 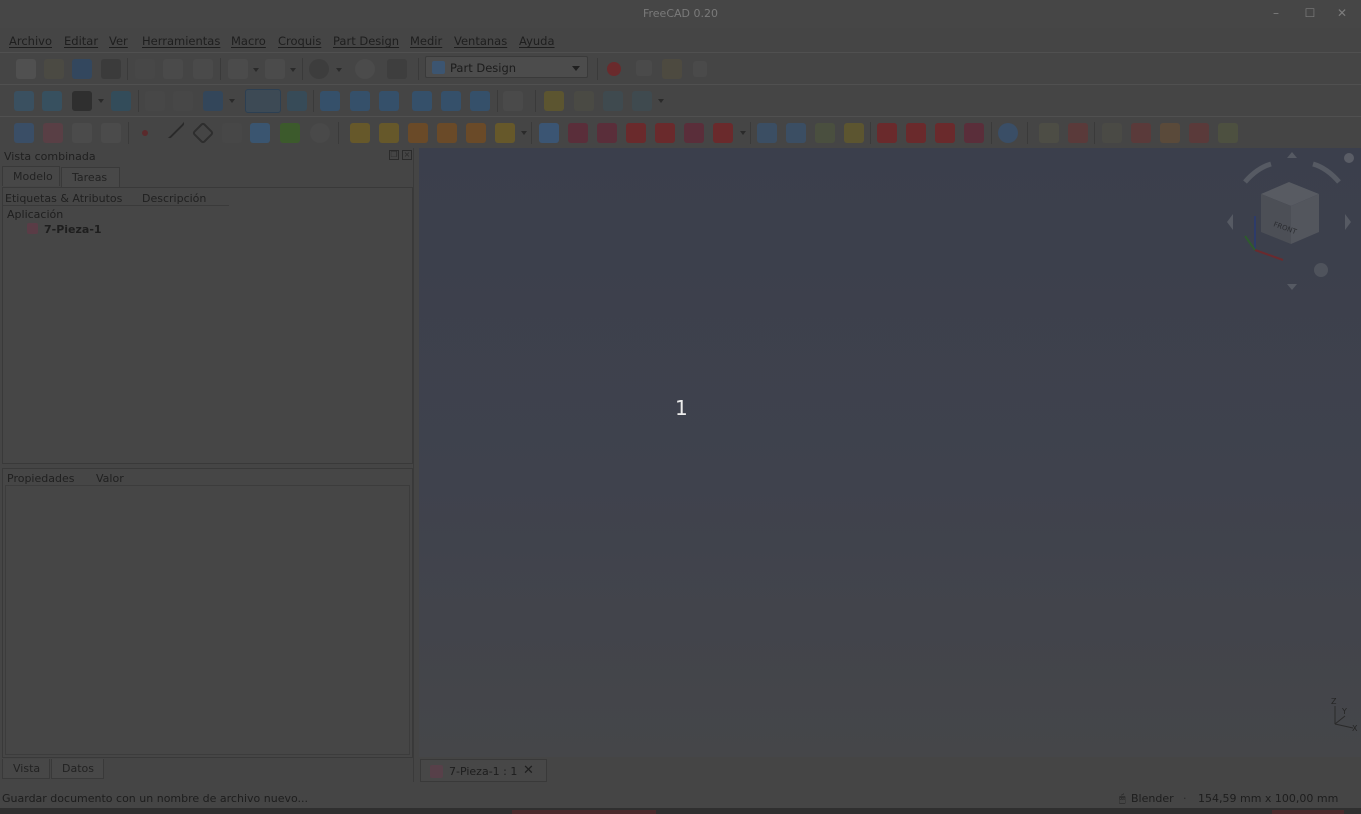 I want to click on right-view-icon, so click(x=389, y=101).